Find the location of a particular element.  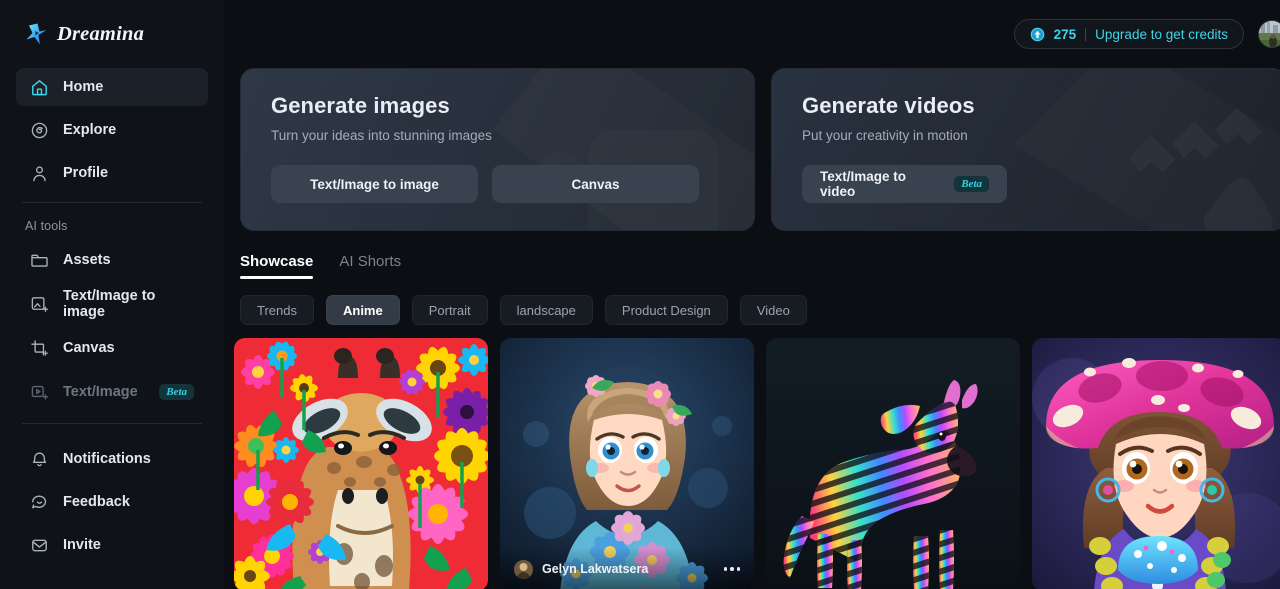

avatar-photo is located at coordinates (1269, 34).